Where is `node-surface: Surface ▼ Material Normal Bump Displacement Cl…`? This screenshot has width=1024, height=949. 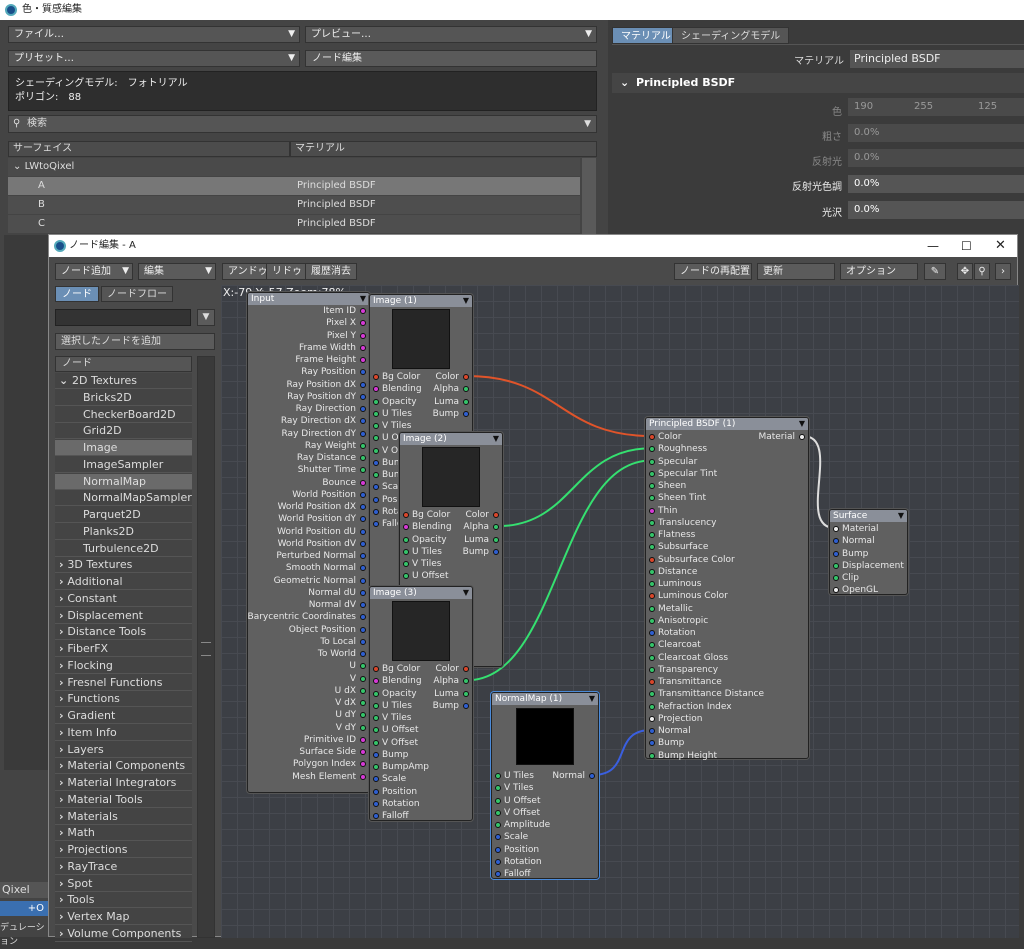 node-surface: Surface ▼ Material Normal Bump Displacement Cl… is located at coordinates (868, 552).